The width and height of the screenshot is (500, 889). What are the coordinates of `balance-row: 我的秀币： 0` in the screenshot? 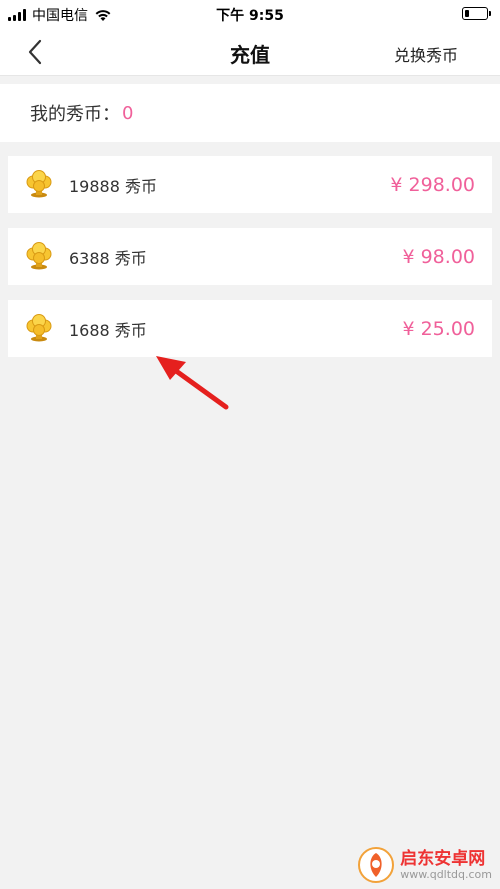 It's located at (250, 113).